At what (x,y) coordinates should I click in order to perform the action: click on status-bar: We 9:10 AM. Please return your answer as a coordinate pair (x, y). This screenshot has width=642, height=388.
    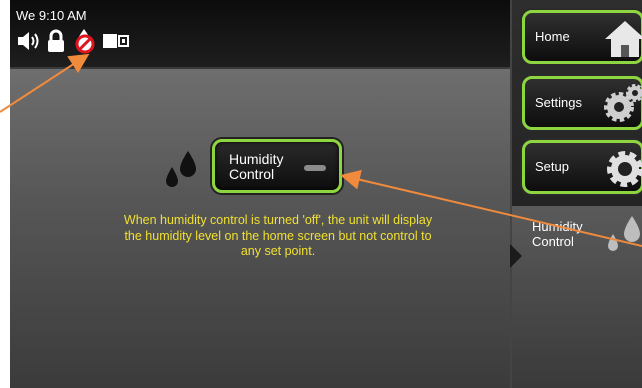
    Looking at the image, I should click on (260, 34).